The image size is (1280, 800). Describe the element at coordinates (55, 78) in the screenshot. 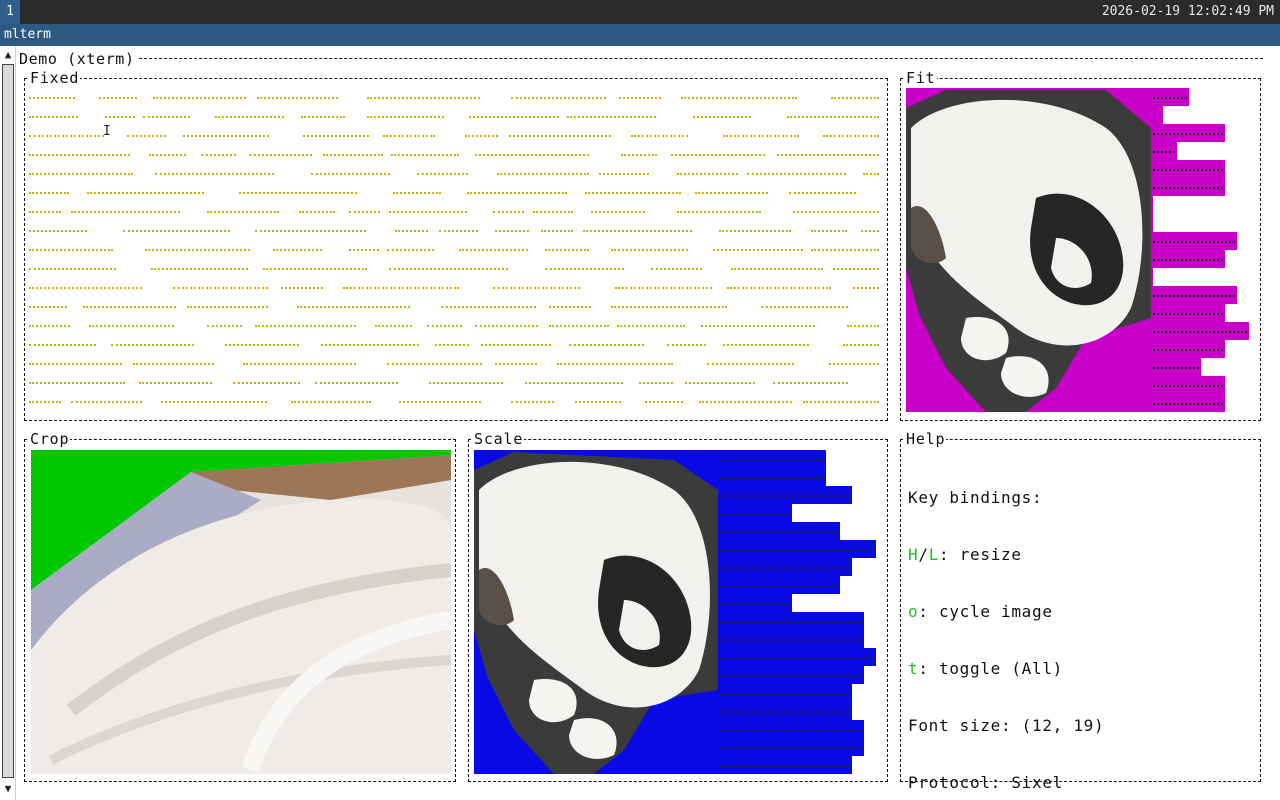

I see `fixed-pane-title: Fixed` at that location.